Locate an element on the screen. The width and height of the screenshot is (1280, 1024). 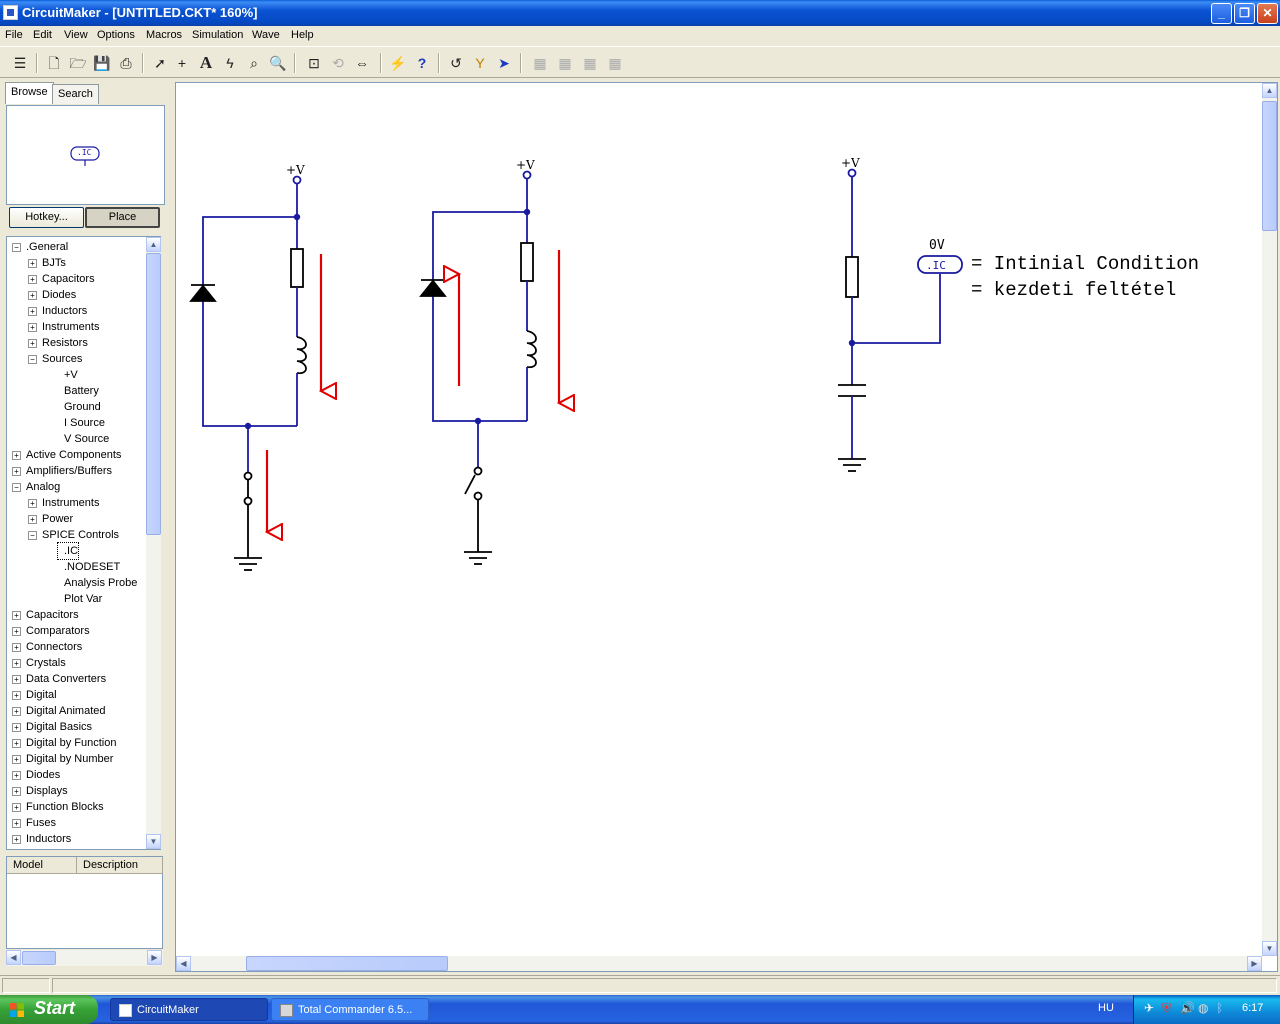
macro-icon-1: ▦ is located at coordinates (540, 63).